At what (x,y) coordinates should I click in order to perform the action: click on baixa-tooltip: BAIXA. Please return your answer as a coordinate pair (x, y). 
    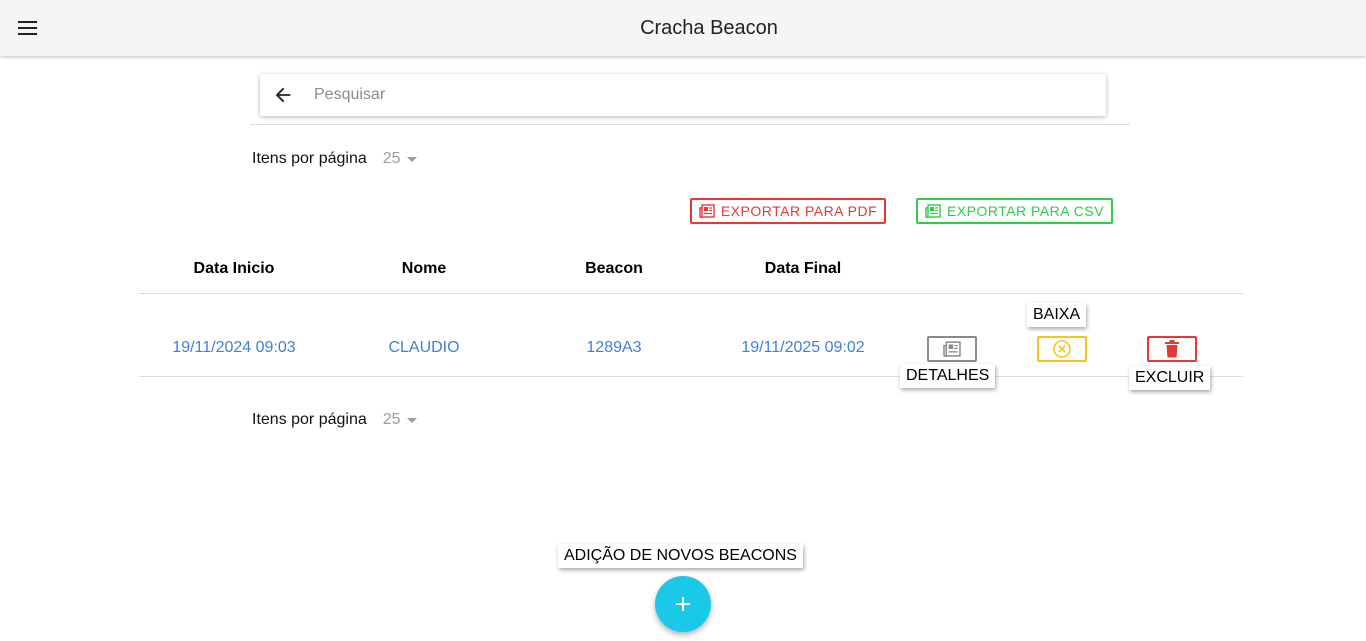
    Looking at the image, I should click on (1057, 315).